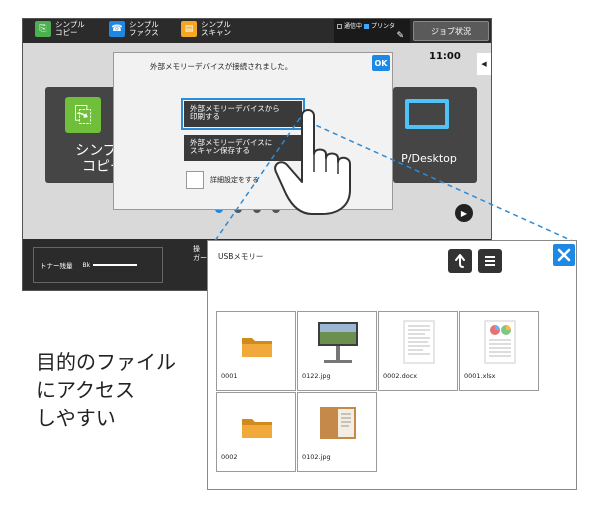 The width and height of the screenshot is (600, 532). I want to click on mode-label: スキャン, so click(216, 32).